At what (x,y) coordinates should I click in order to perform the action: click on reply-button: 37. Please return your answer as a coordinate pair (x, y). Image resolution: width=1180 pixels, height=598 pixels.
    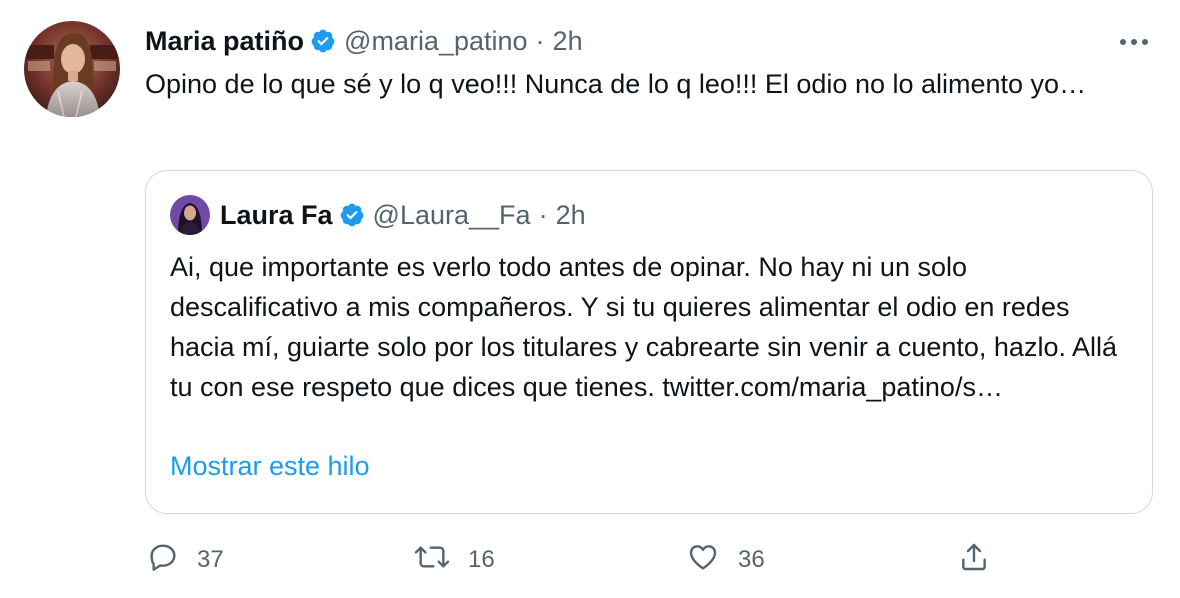
    Looking at the image, I should click on (185, 560).